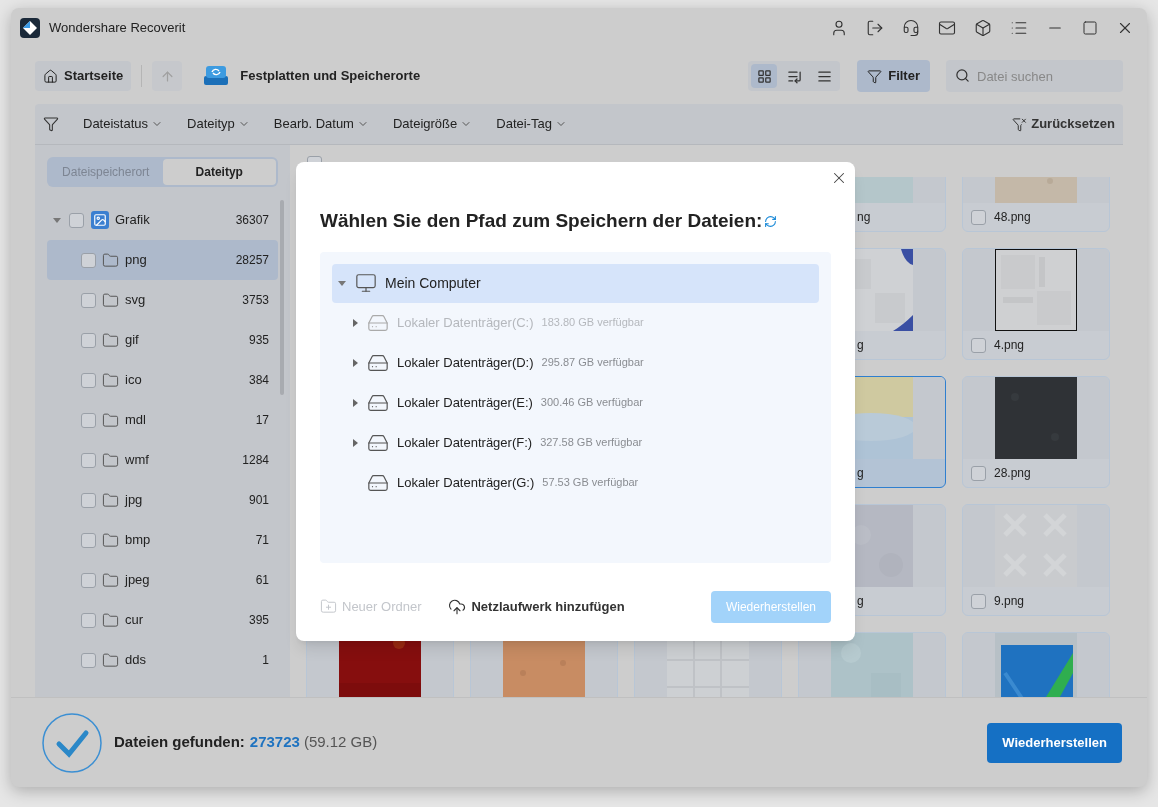 This screenshot has width=1158, height=807. I want to click on filter-button: Filter, so click(893, 76).